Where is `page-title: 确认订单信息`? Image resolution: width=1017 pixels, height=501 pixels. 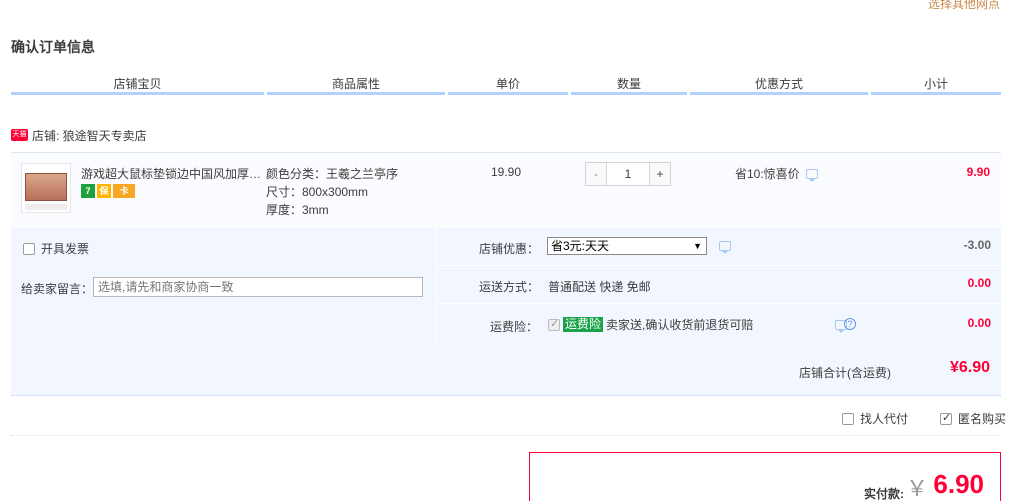 page-title: 确认订单信息 is located at coordinates (53, 47).